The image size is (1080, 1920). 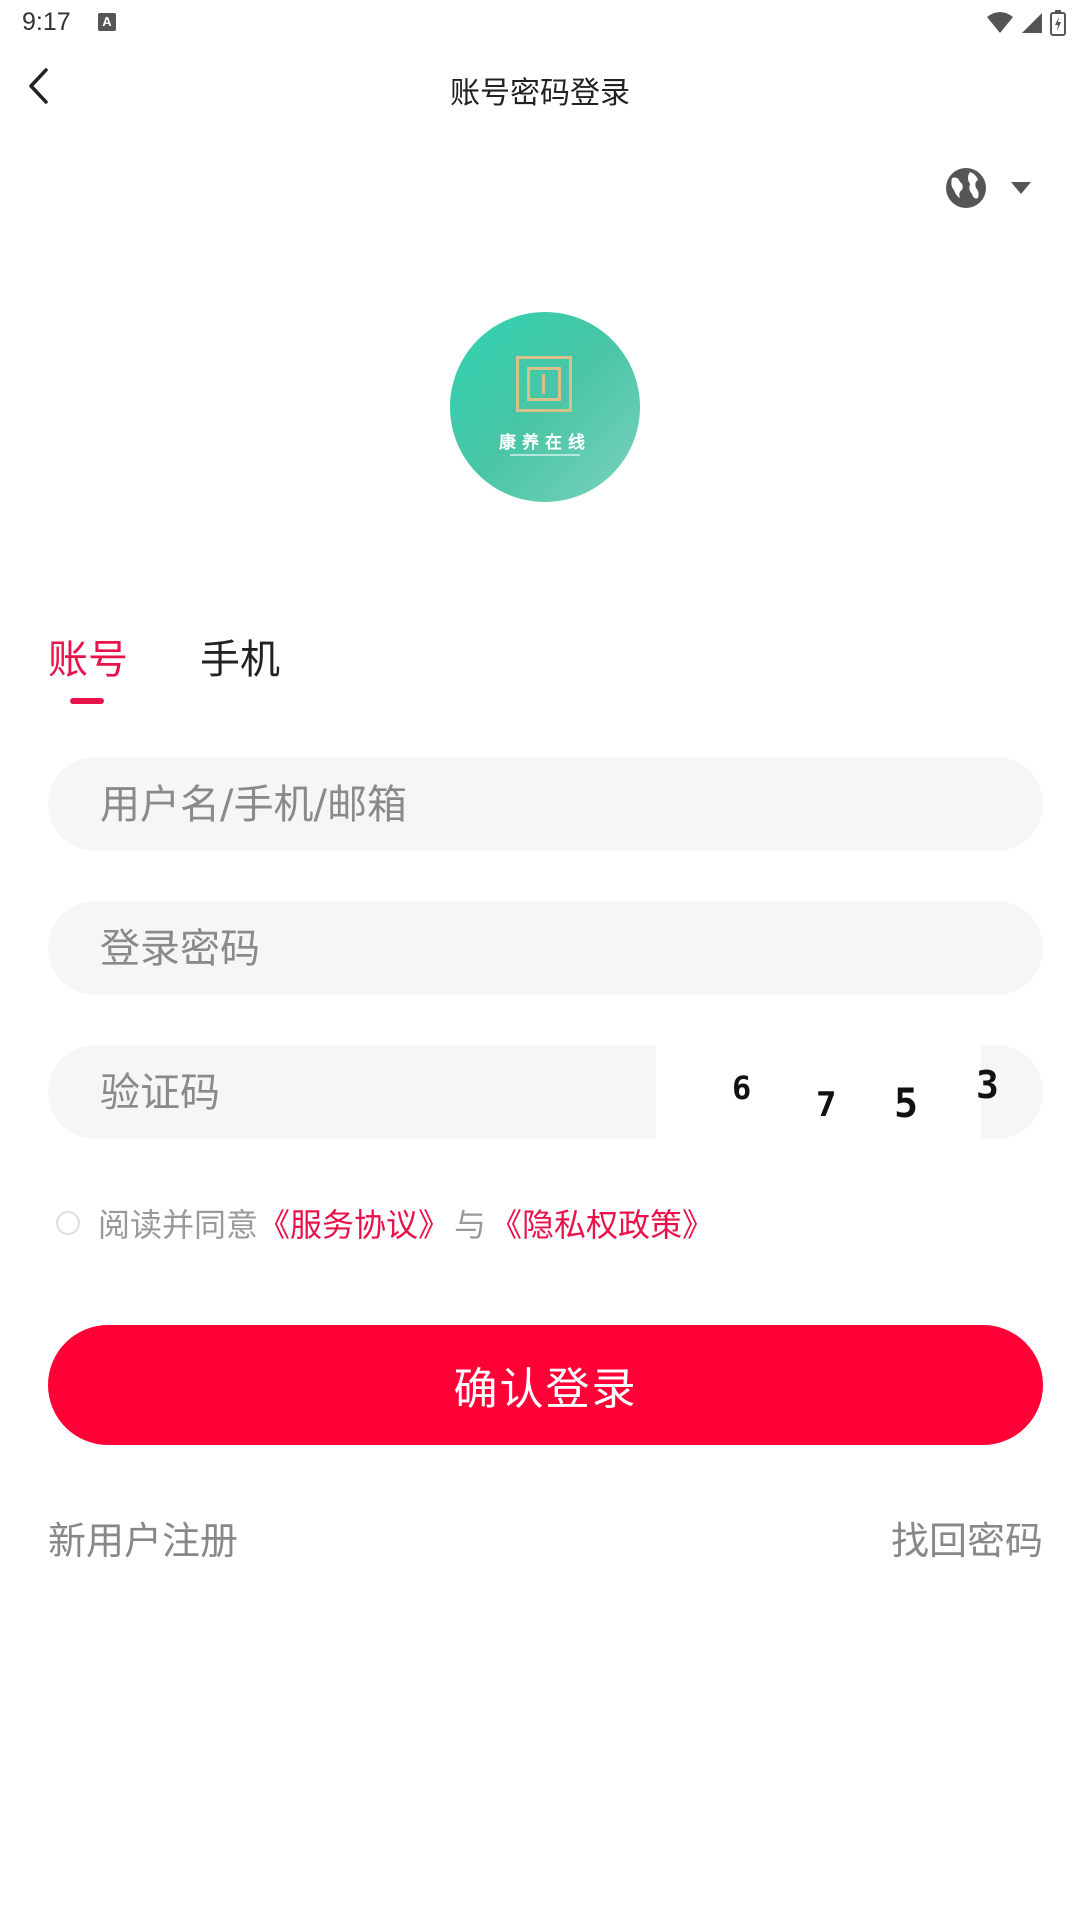 What do you see at coordinates (543, 384) in the screenshot?
I see `logo-frame-bar` at bounding box center [543, 384].